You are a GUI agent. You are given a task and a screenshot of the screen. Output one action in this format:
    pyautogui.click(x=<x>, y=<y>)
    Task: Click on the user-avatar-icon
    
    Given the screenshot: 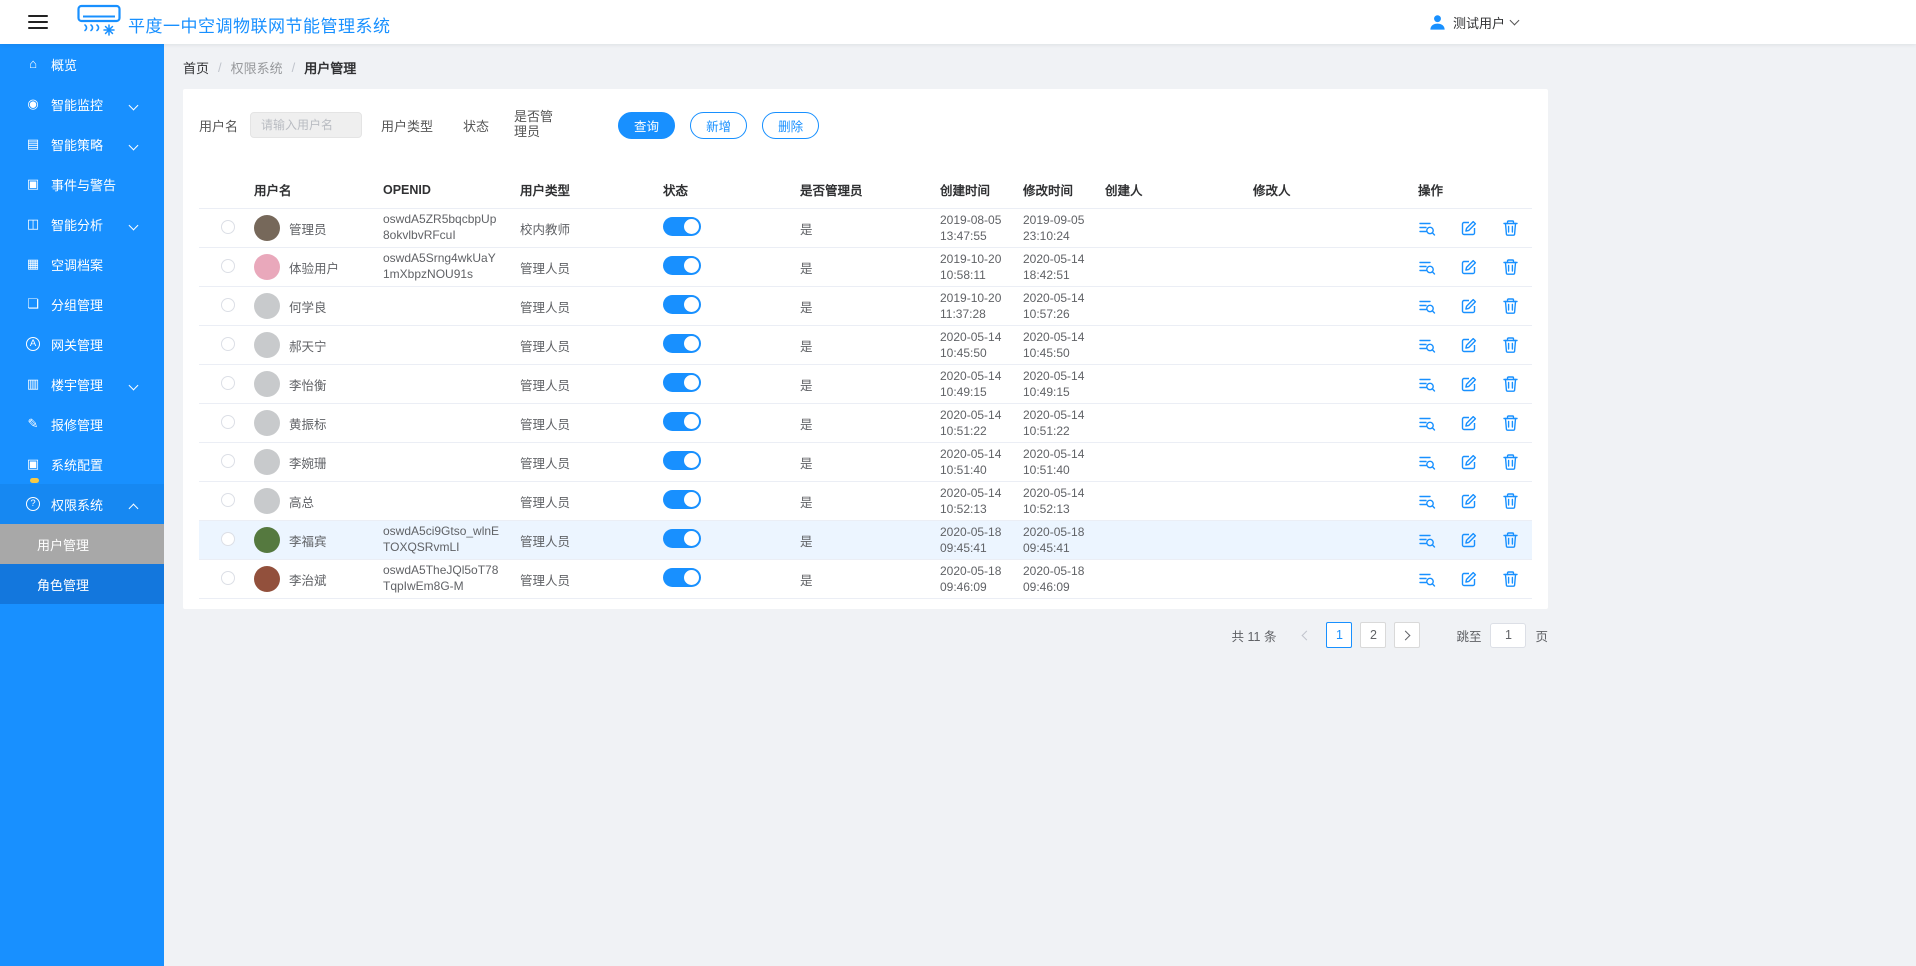 What is the action you would take?
    pyautogui.click(x=1437, y=22)
    